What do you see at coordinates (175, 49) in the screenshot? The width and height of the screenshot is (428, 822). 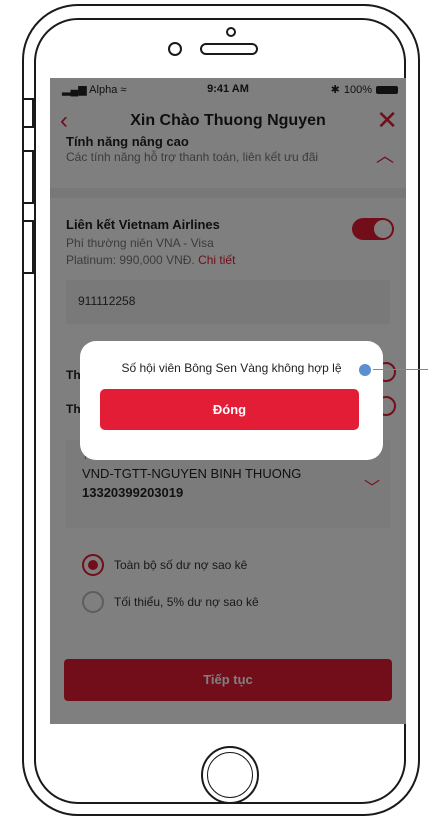 I see `front-camera-icon` at bounding box center [175, 49].